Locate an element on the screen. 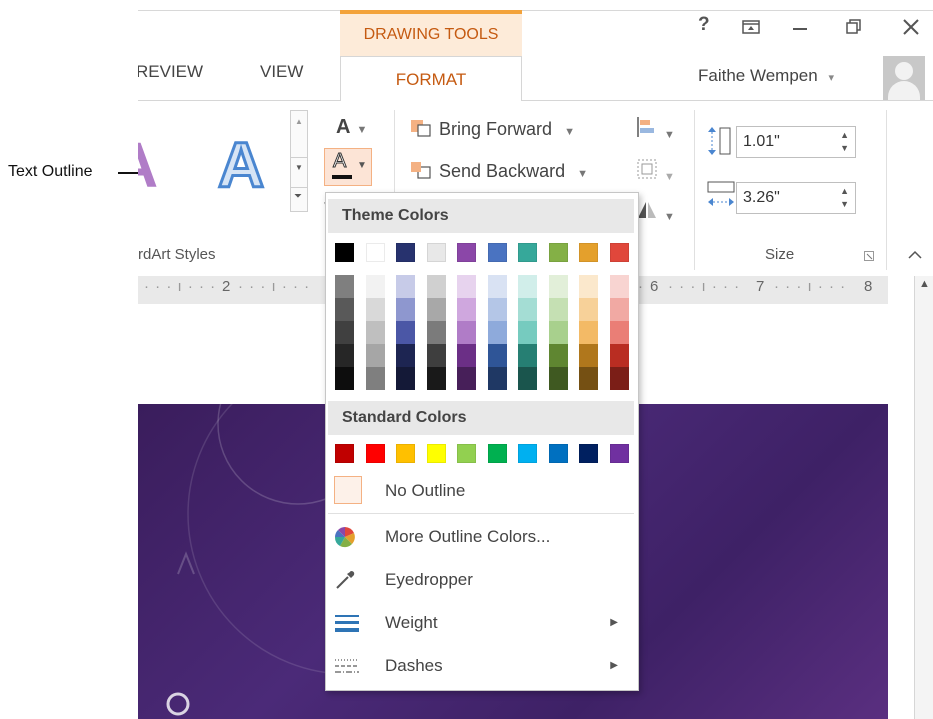  ribbon-display-options-button is located at coordinates (751, 29).